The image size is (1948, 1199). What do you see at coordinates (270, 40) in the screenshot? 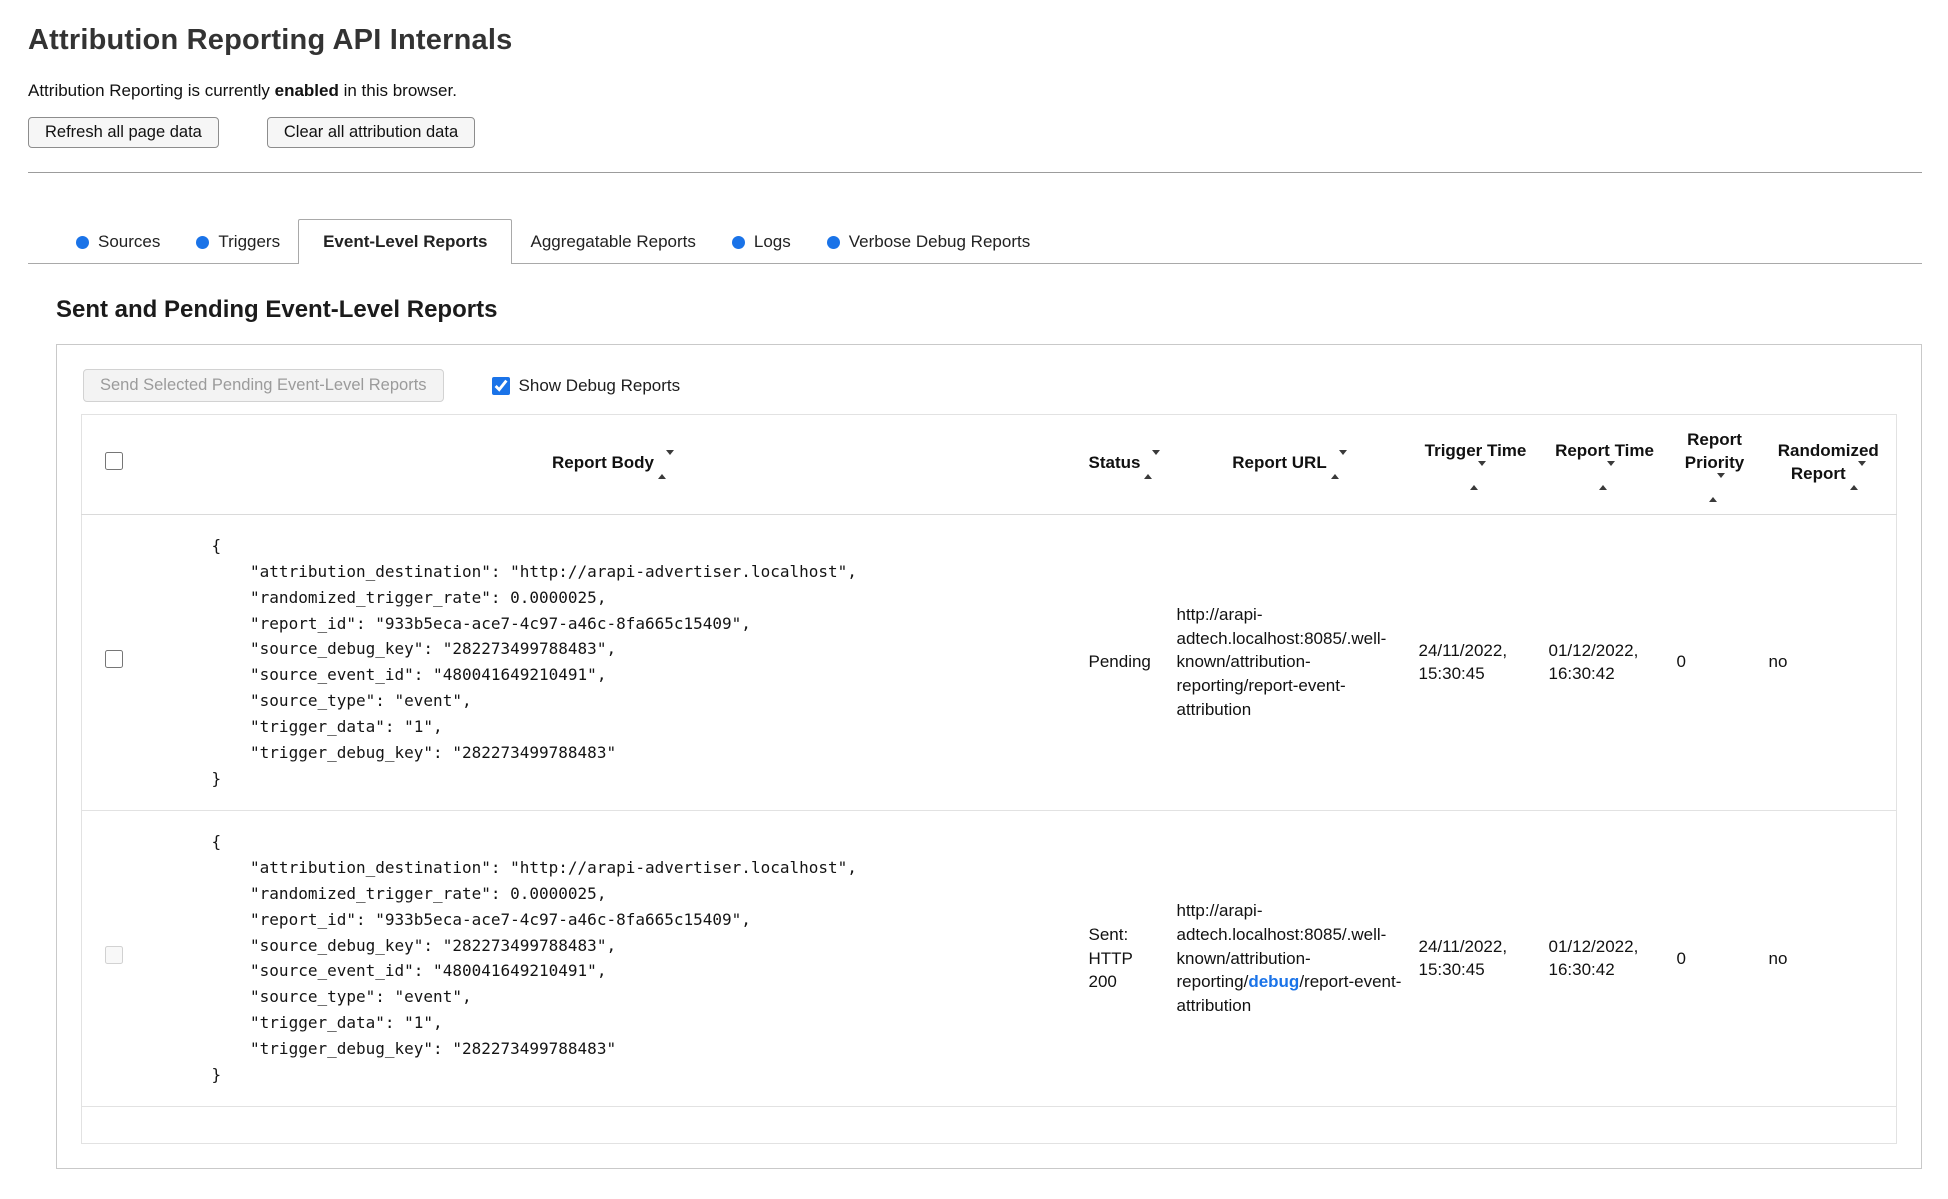
I see `page-title: Attribution Reporting API Internals` at bounding box center [270, 40].